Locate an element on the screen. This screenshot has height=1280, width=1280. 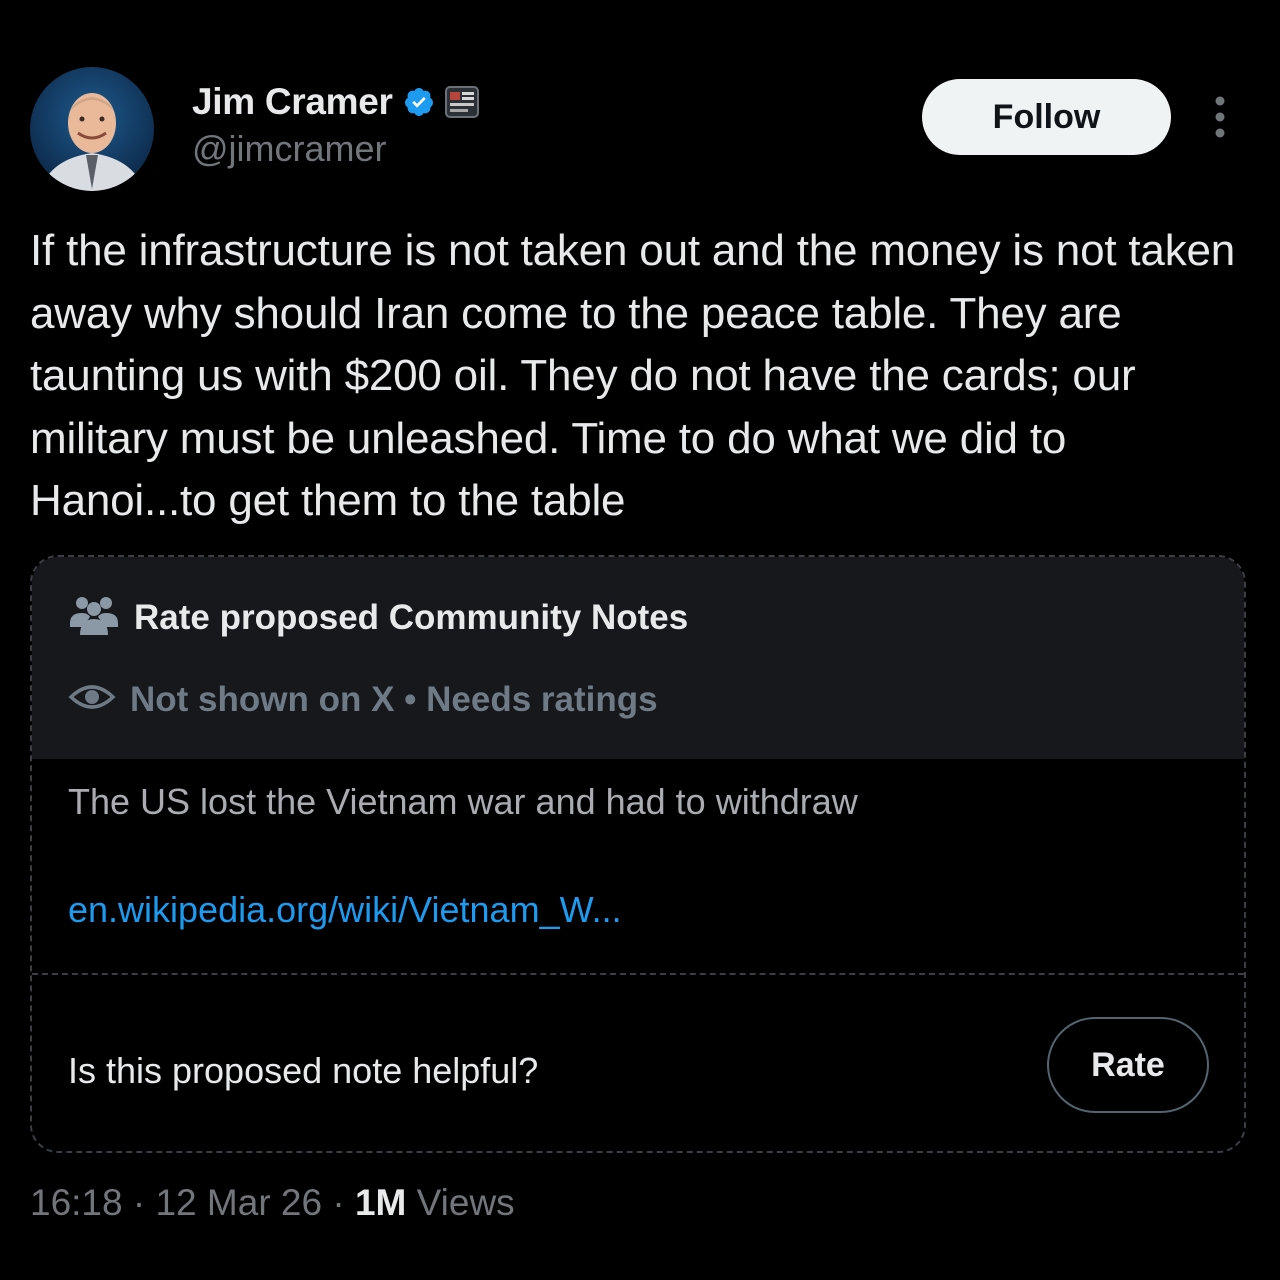
more-vertical-icon is located at coordinates (1220, 117).